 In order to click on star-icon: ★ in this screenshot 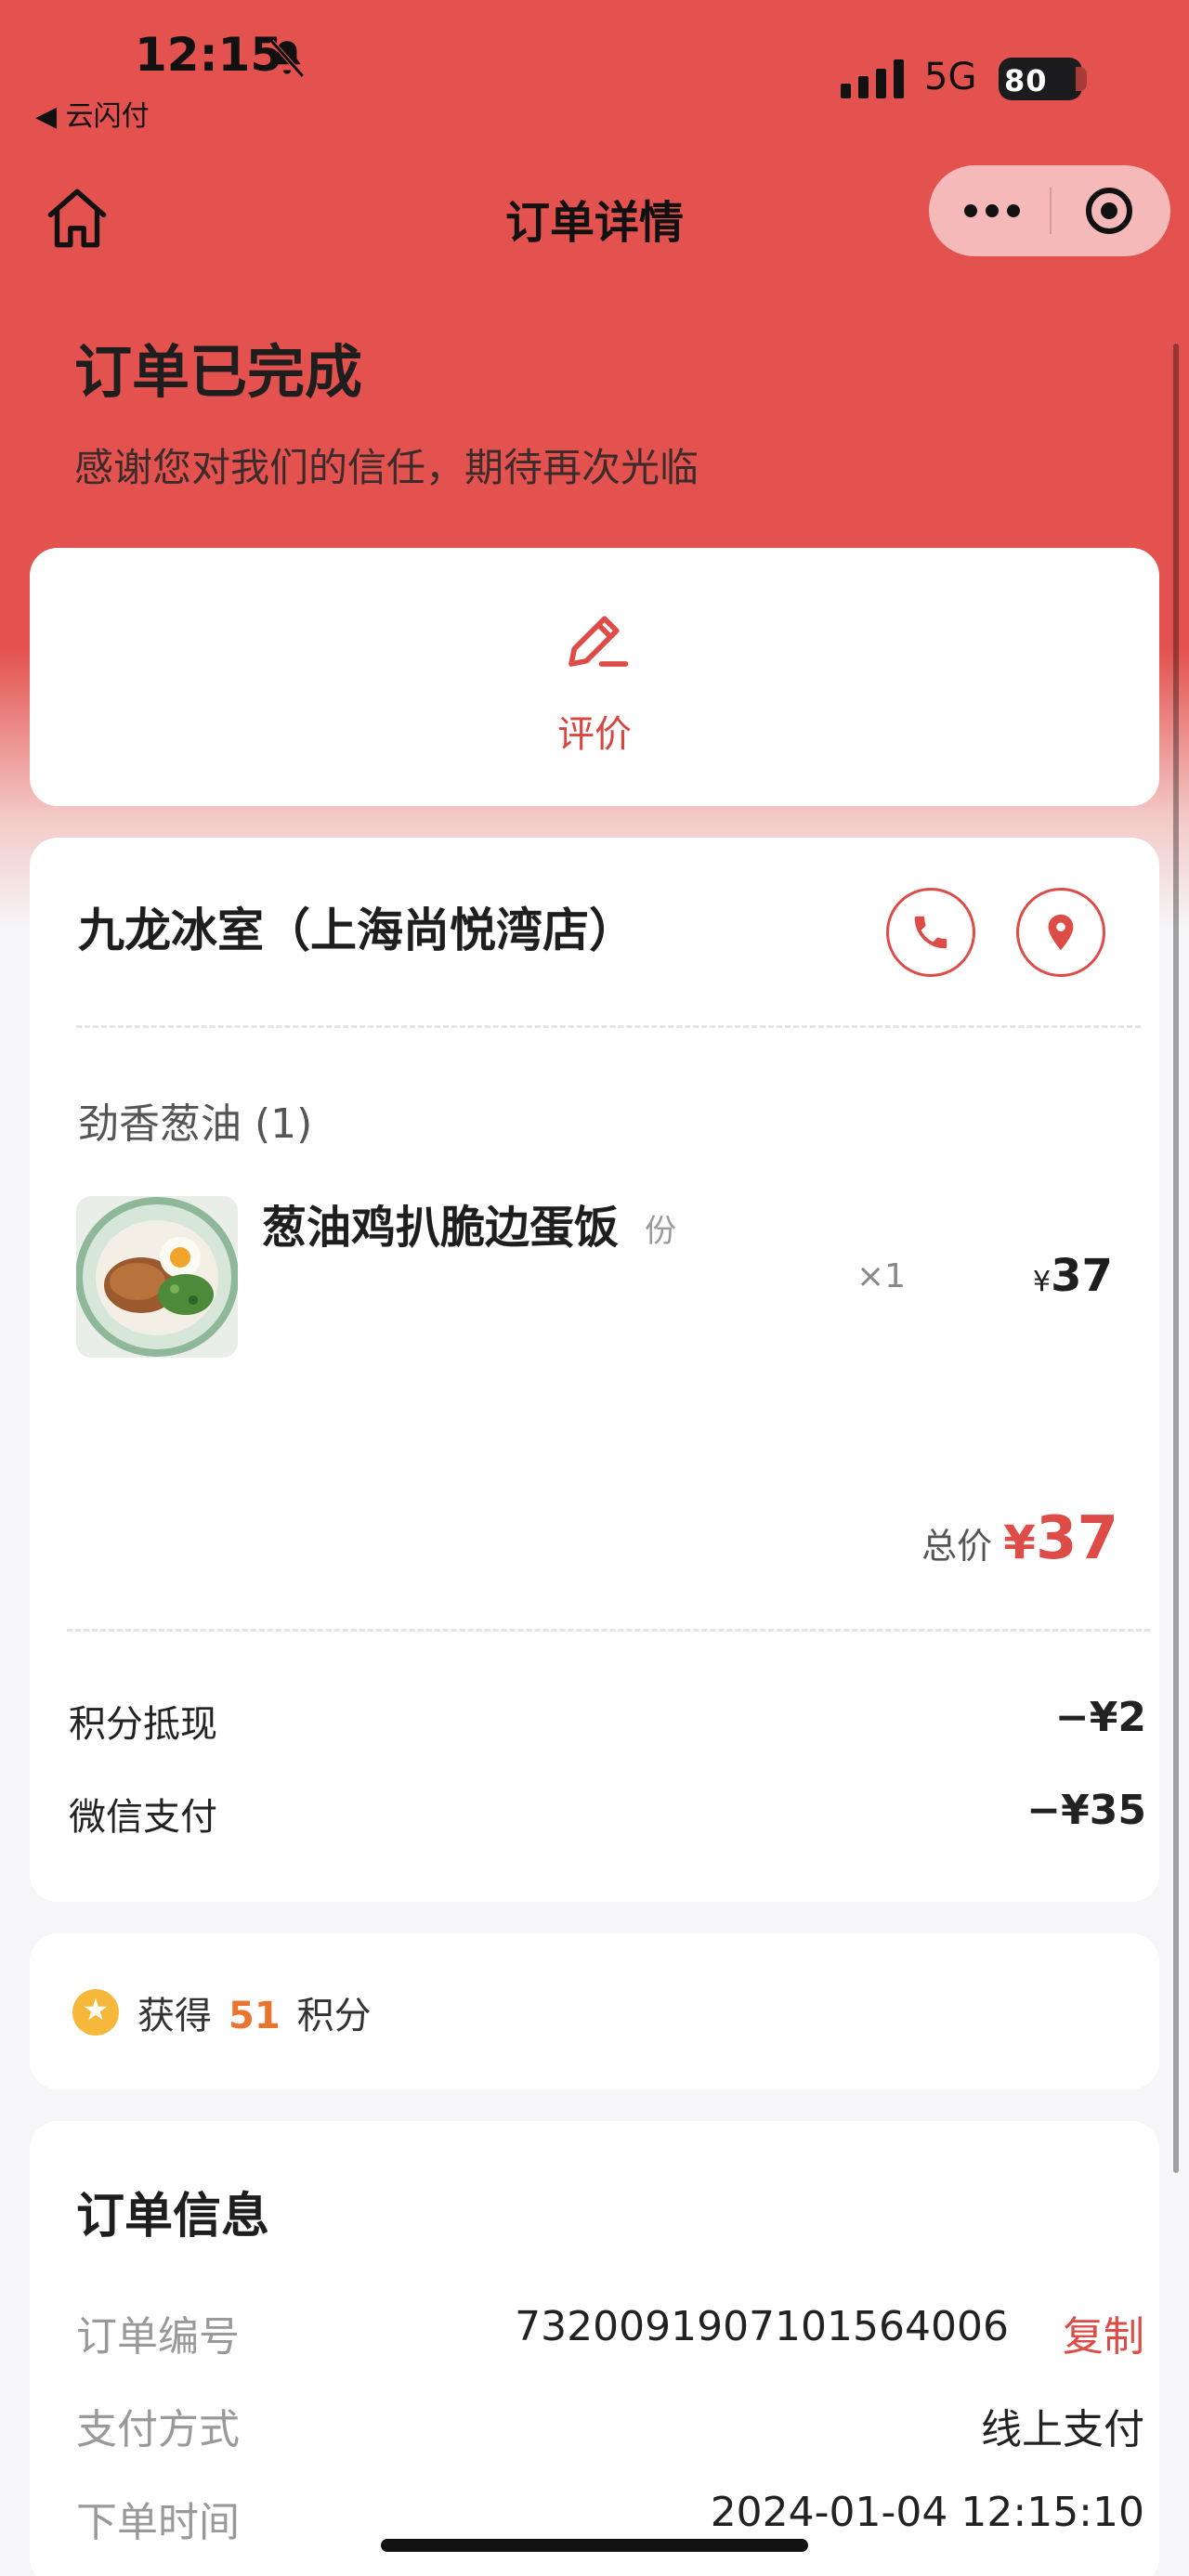, I will do `click(95, 2012)`.